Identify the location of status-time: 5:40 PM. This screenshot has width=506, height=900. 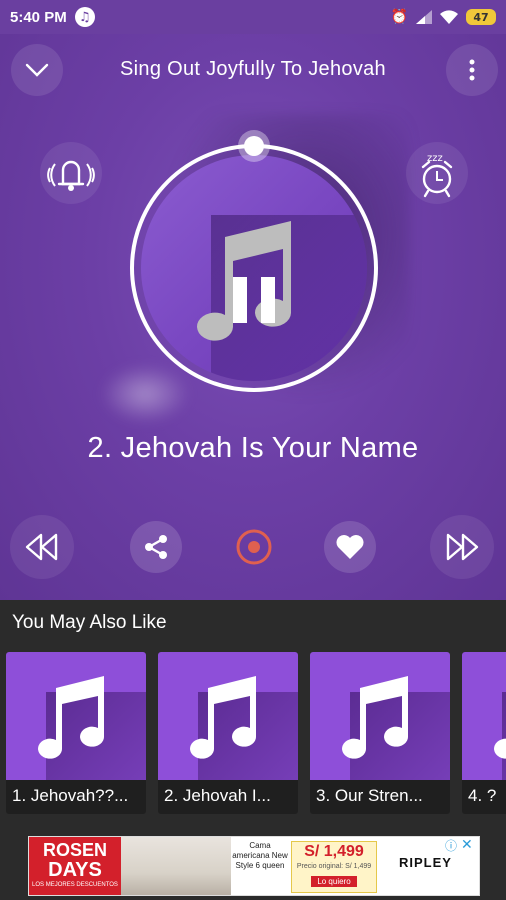
(38, 17).